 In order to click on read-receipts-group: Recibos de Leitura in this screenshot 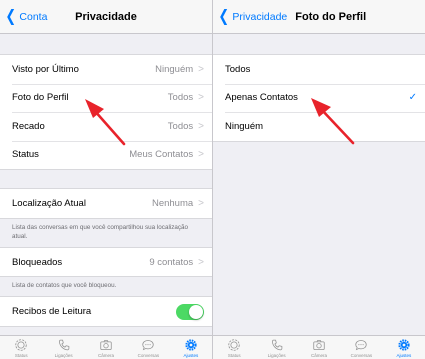, I will do `click(106, 311)`.